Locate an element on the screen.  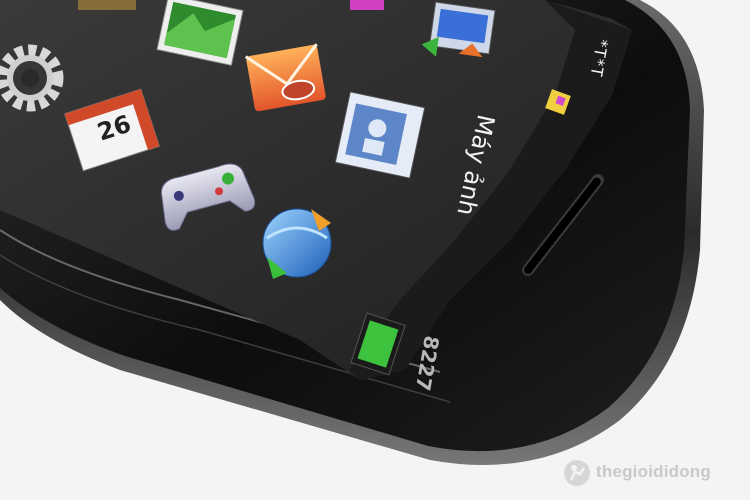
contacts-notebook-icon is located at coordinates (380, 135).